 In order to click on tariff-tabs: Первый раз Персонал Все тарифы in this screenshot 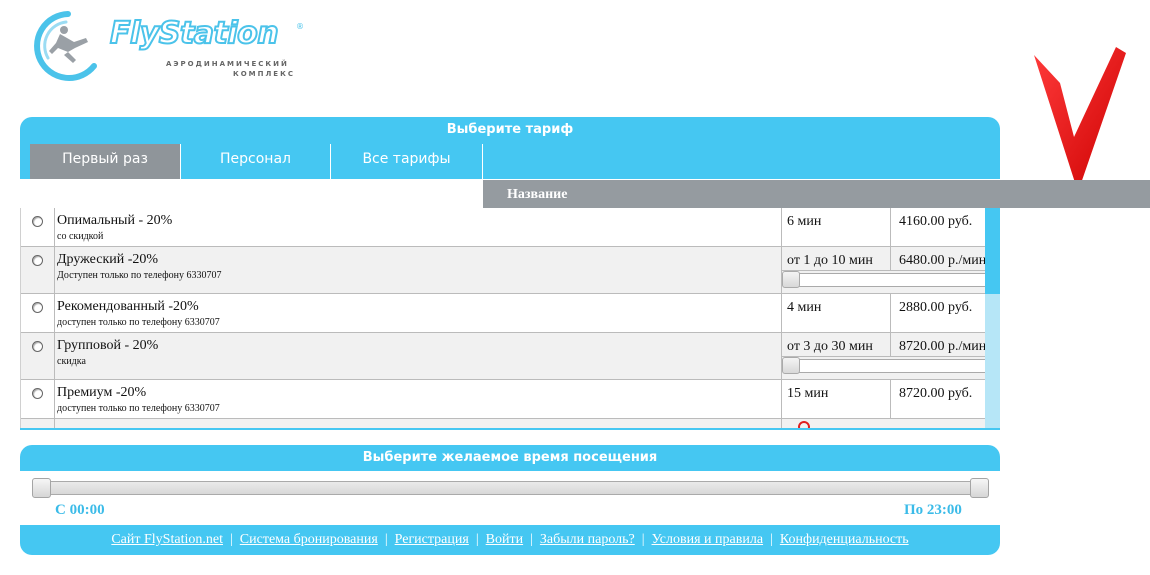, I will do `click(510, 161)`.